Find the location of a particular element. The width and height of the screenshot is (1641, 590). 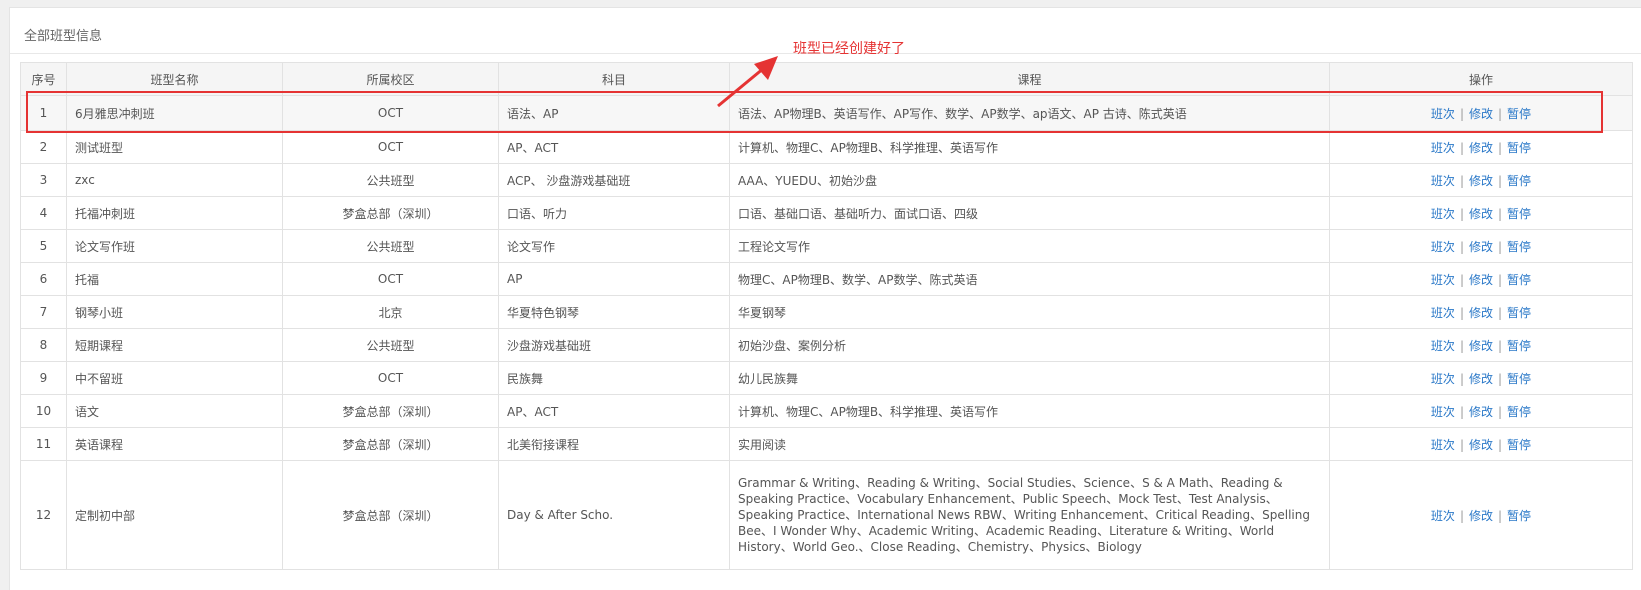

cell-no: 1 is located at coordinates (43, 113).